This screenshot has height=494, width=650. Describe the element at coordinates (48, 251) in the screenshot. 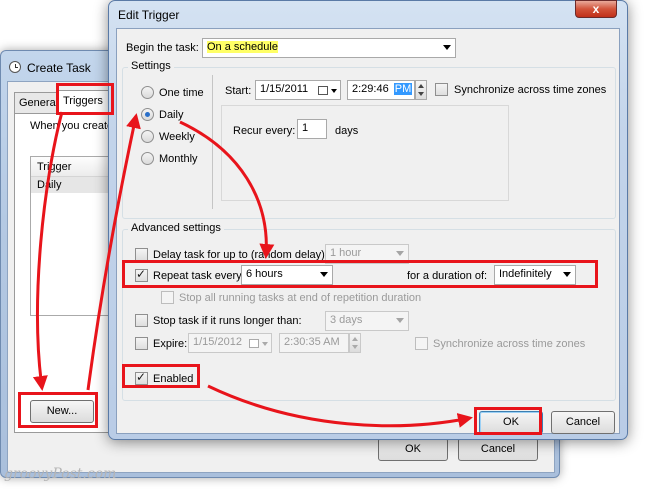

I see `arrow-triggers-to-new` at that location.